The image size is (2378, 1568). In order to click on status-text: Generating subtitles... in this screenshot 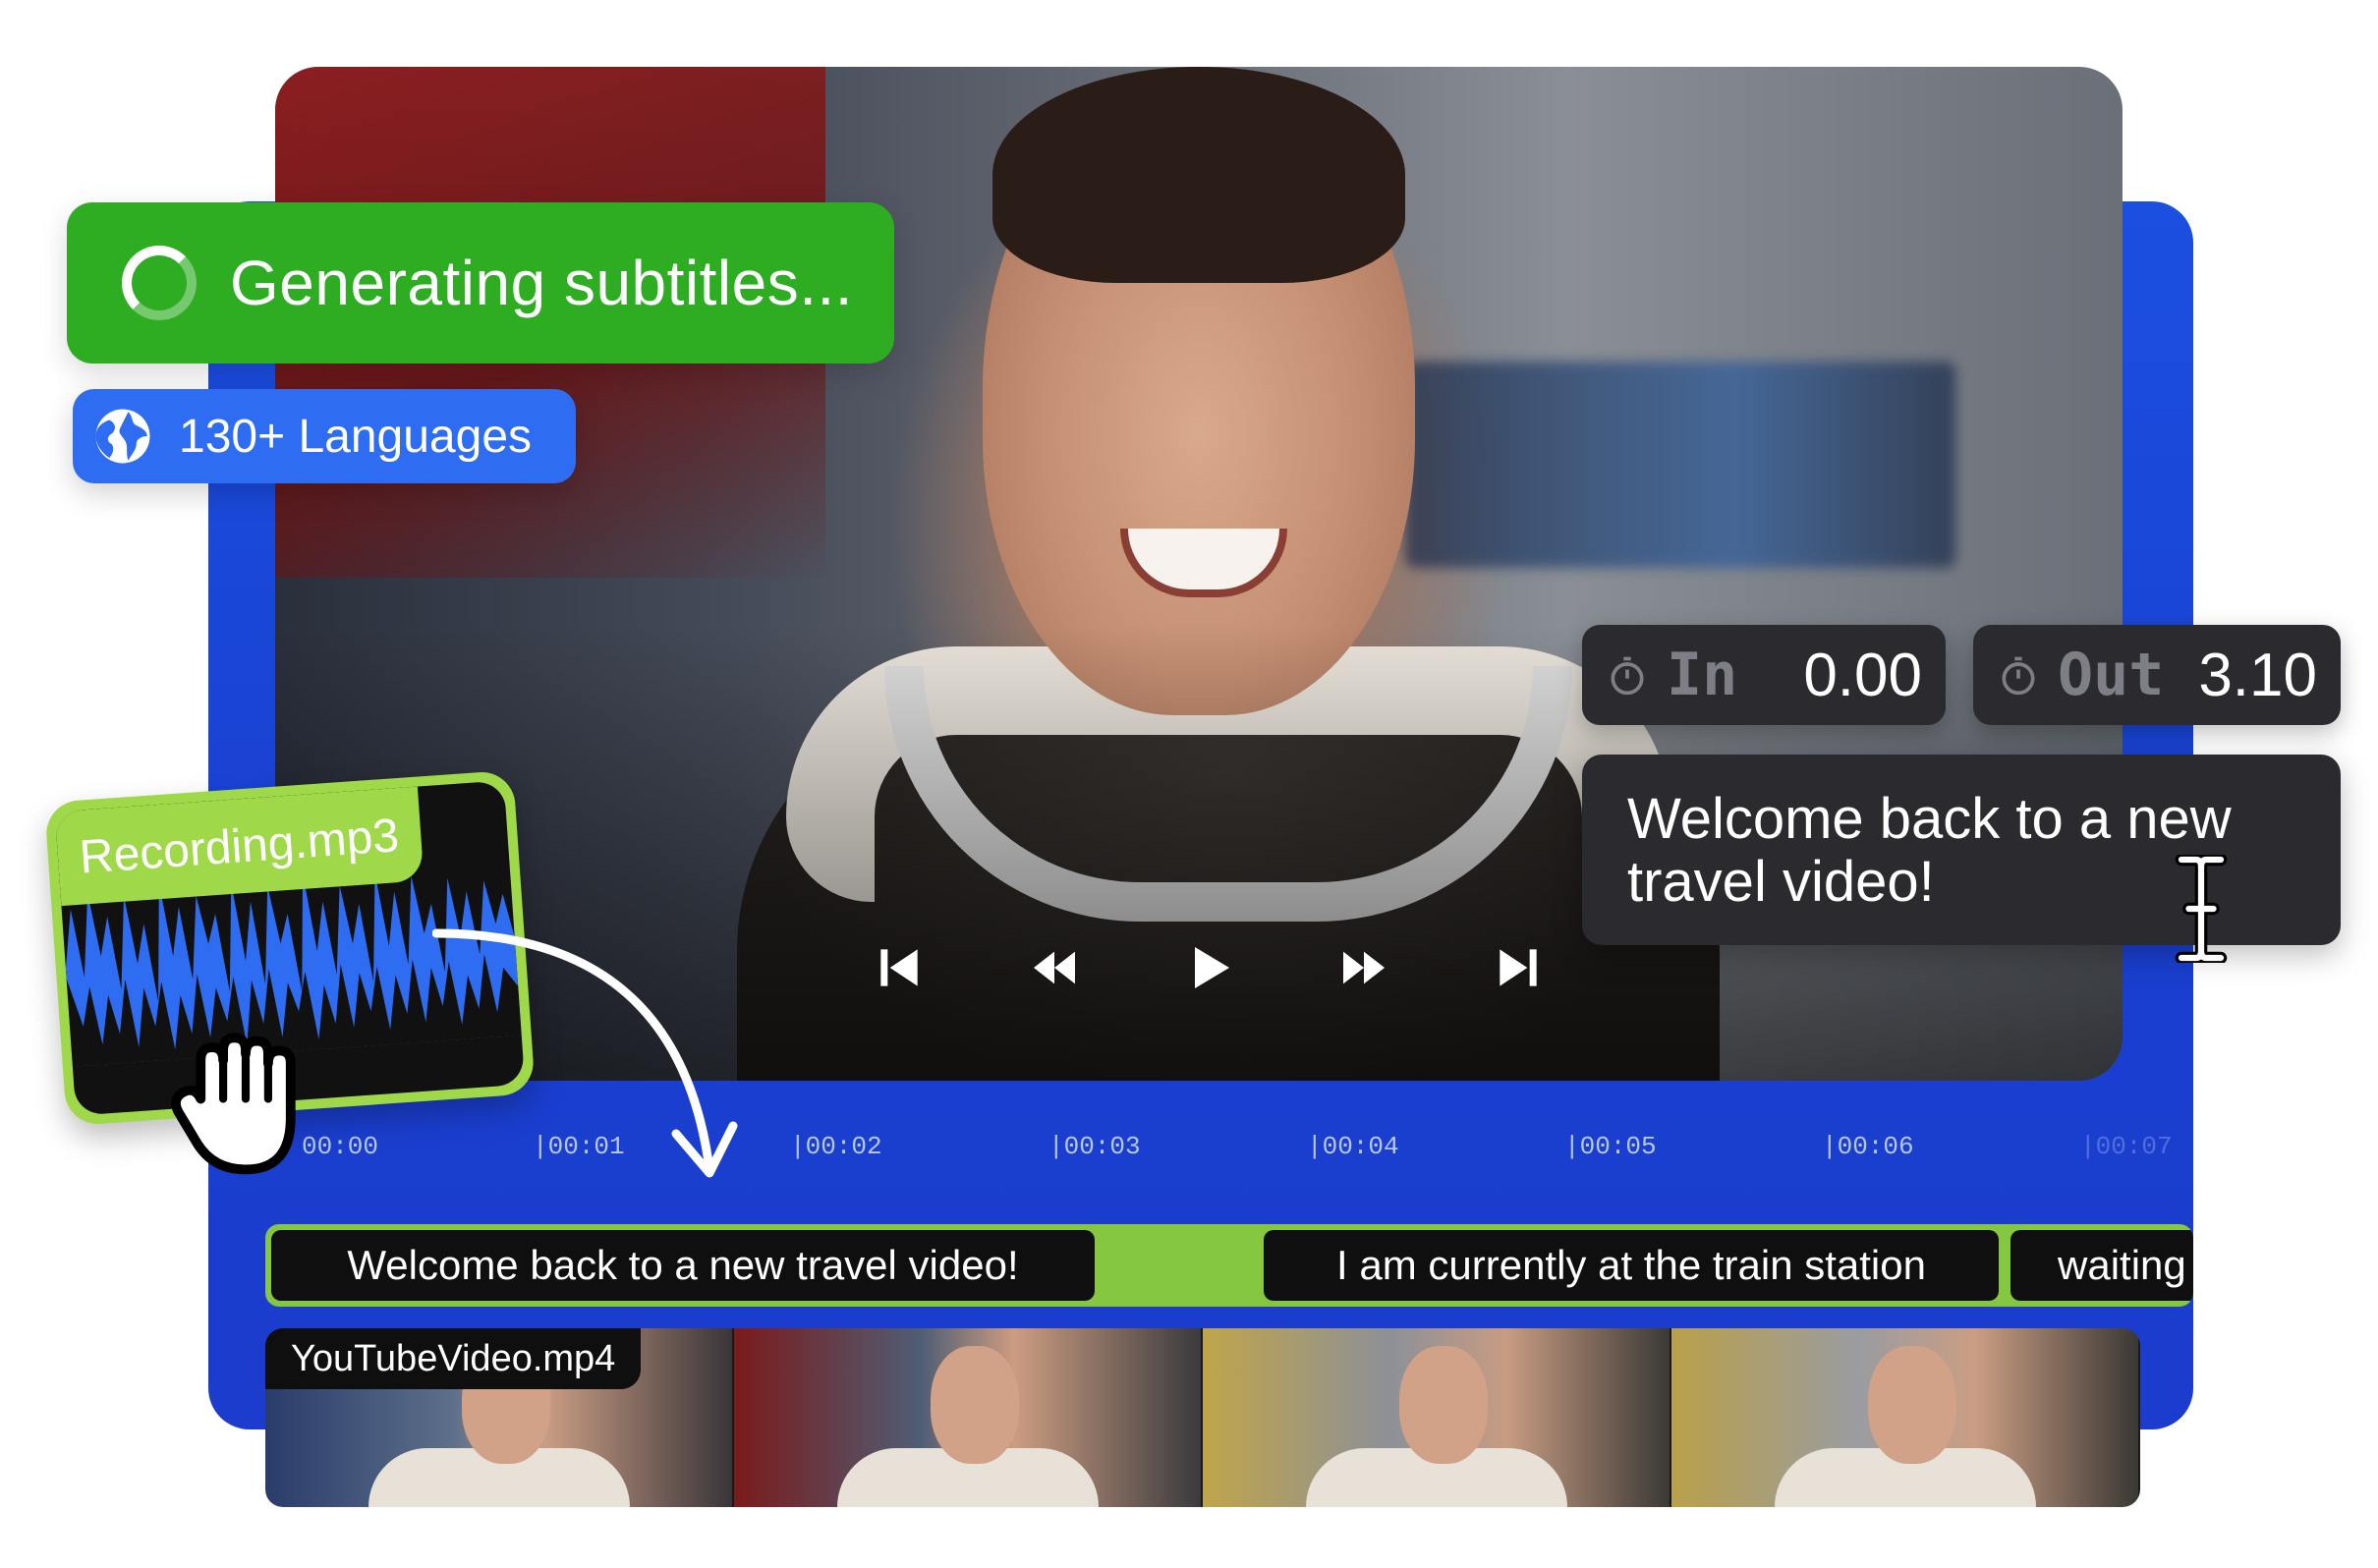, I will do `click(542, 283)`.